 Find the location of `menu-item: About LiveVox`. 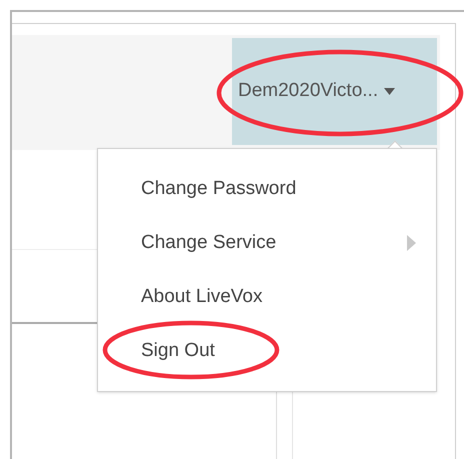

menu-item: About LiveVox is located at coordinates (267, 297).